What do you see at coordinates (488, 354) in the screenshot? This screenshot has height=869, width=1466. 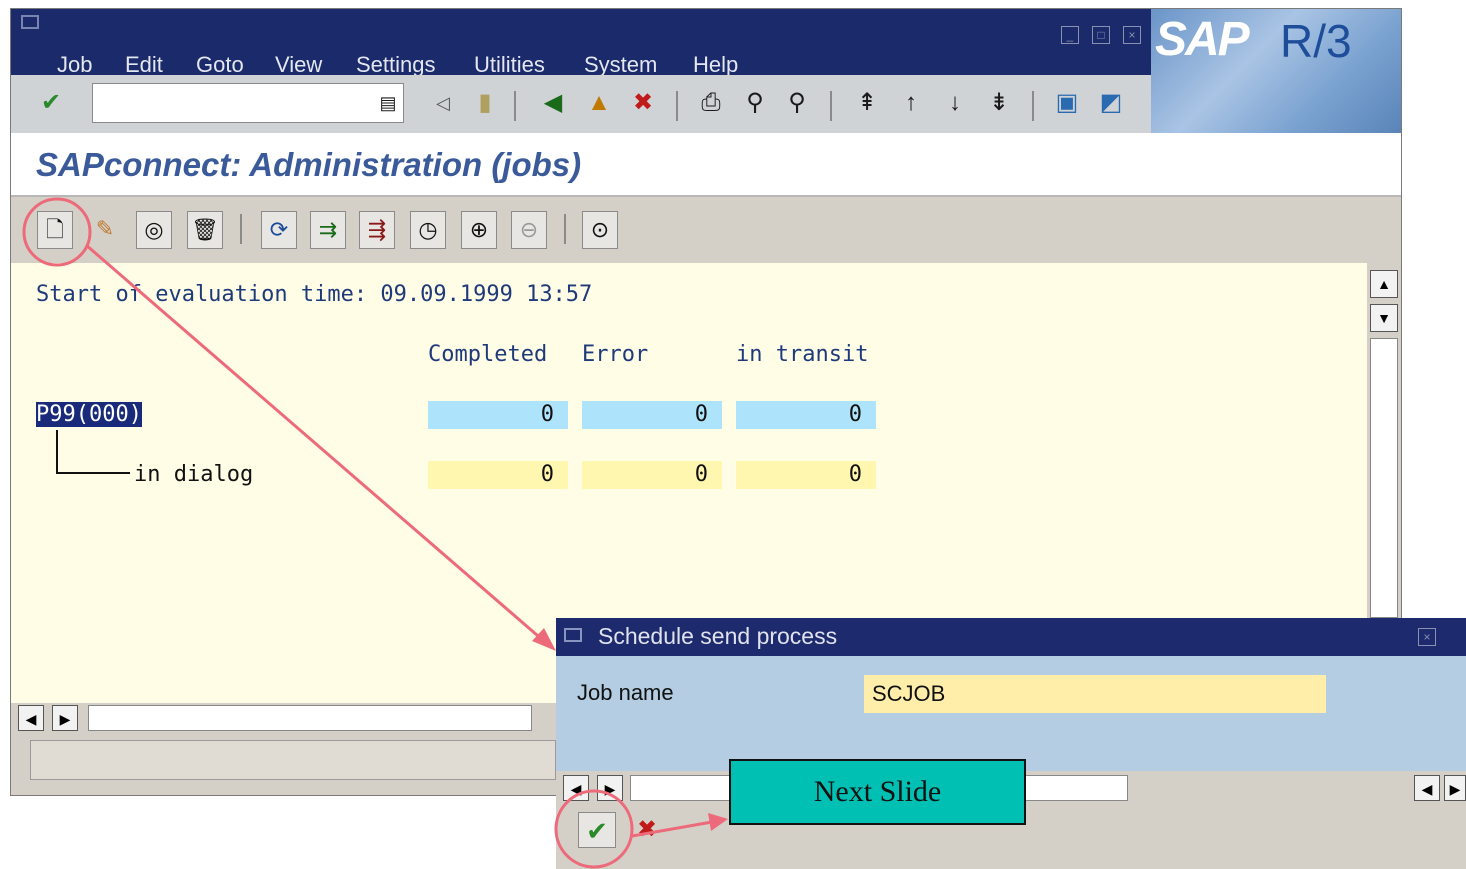 I see `column-header-completed: Completed` at bounding box center [488, 354].